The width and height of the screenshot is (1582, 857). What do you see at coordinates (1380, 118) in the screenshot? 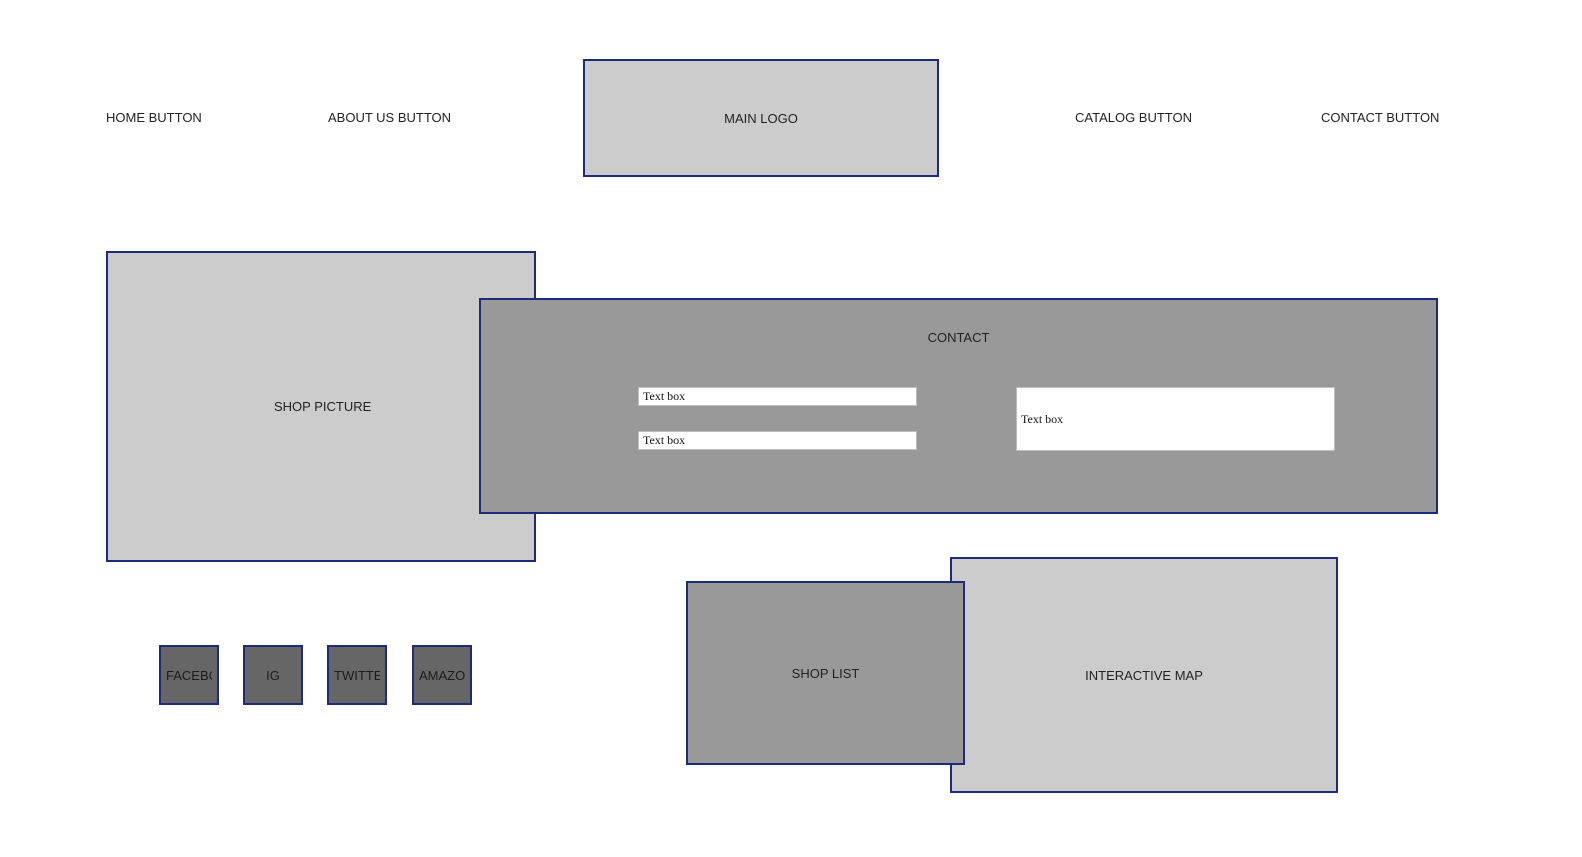
I see `contact-button: CONTACT BUTTON` at bounding box center [1380, 118].